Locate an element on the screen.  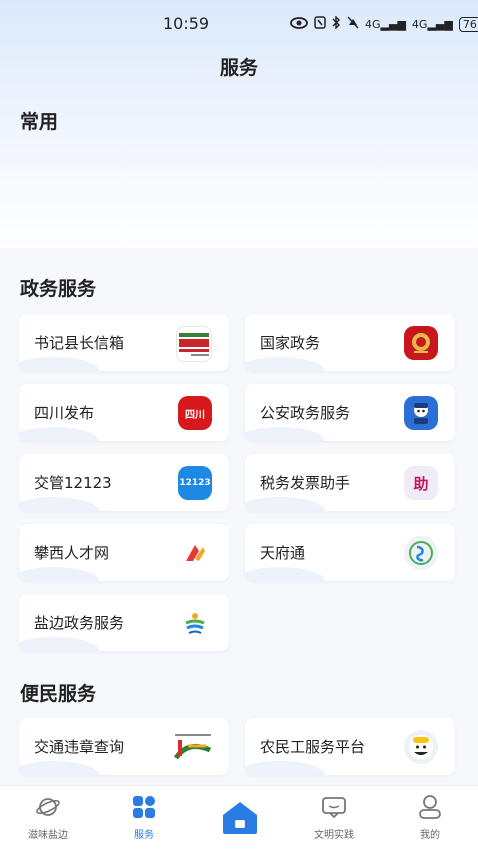
tab-mine: 我的 is located at coordinates (430, 817).